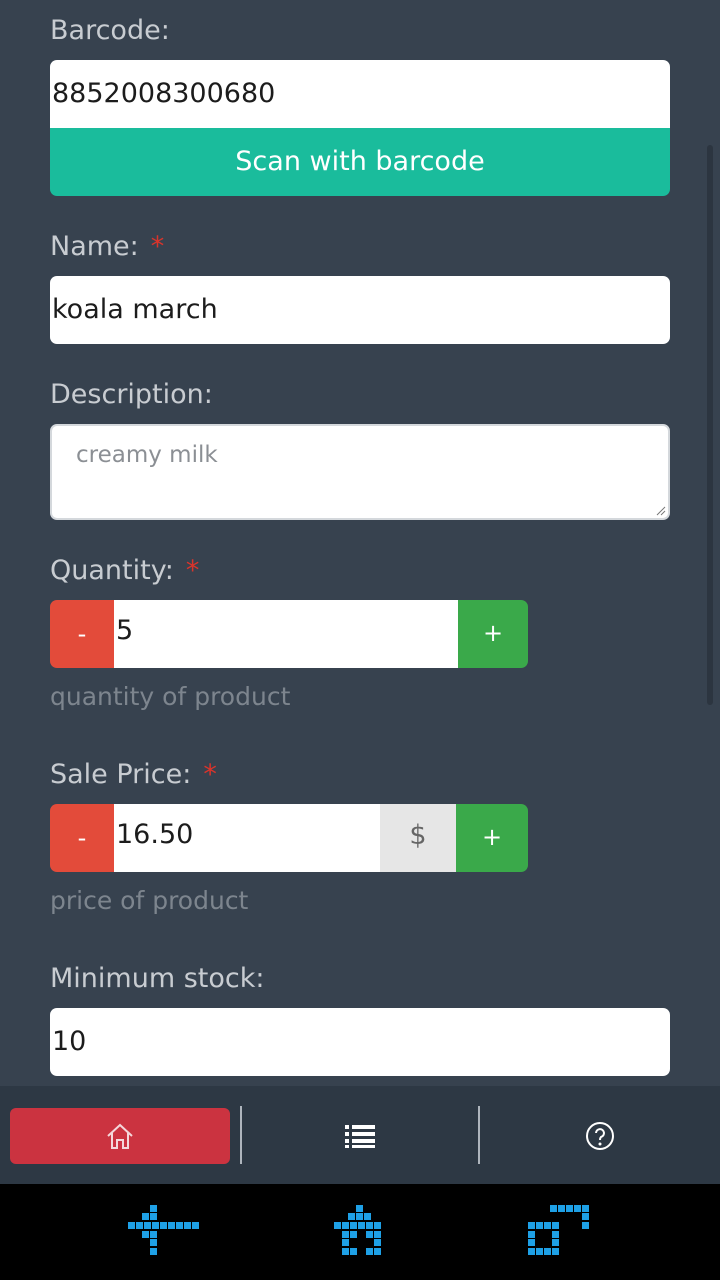 This screenshot has width=720, height=1280. What do you see at coordinates (360, 162) in the screenshot?
I see `scan-barcode-button: Scan with barcode` at bounding box center [360, 162].